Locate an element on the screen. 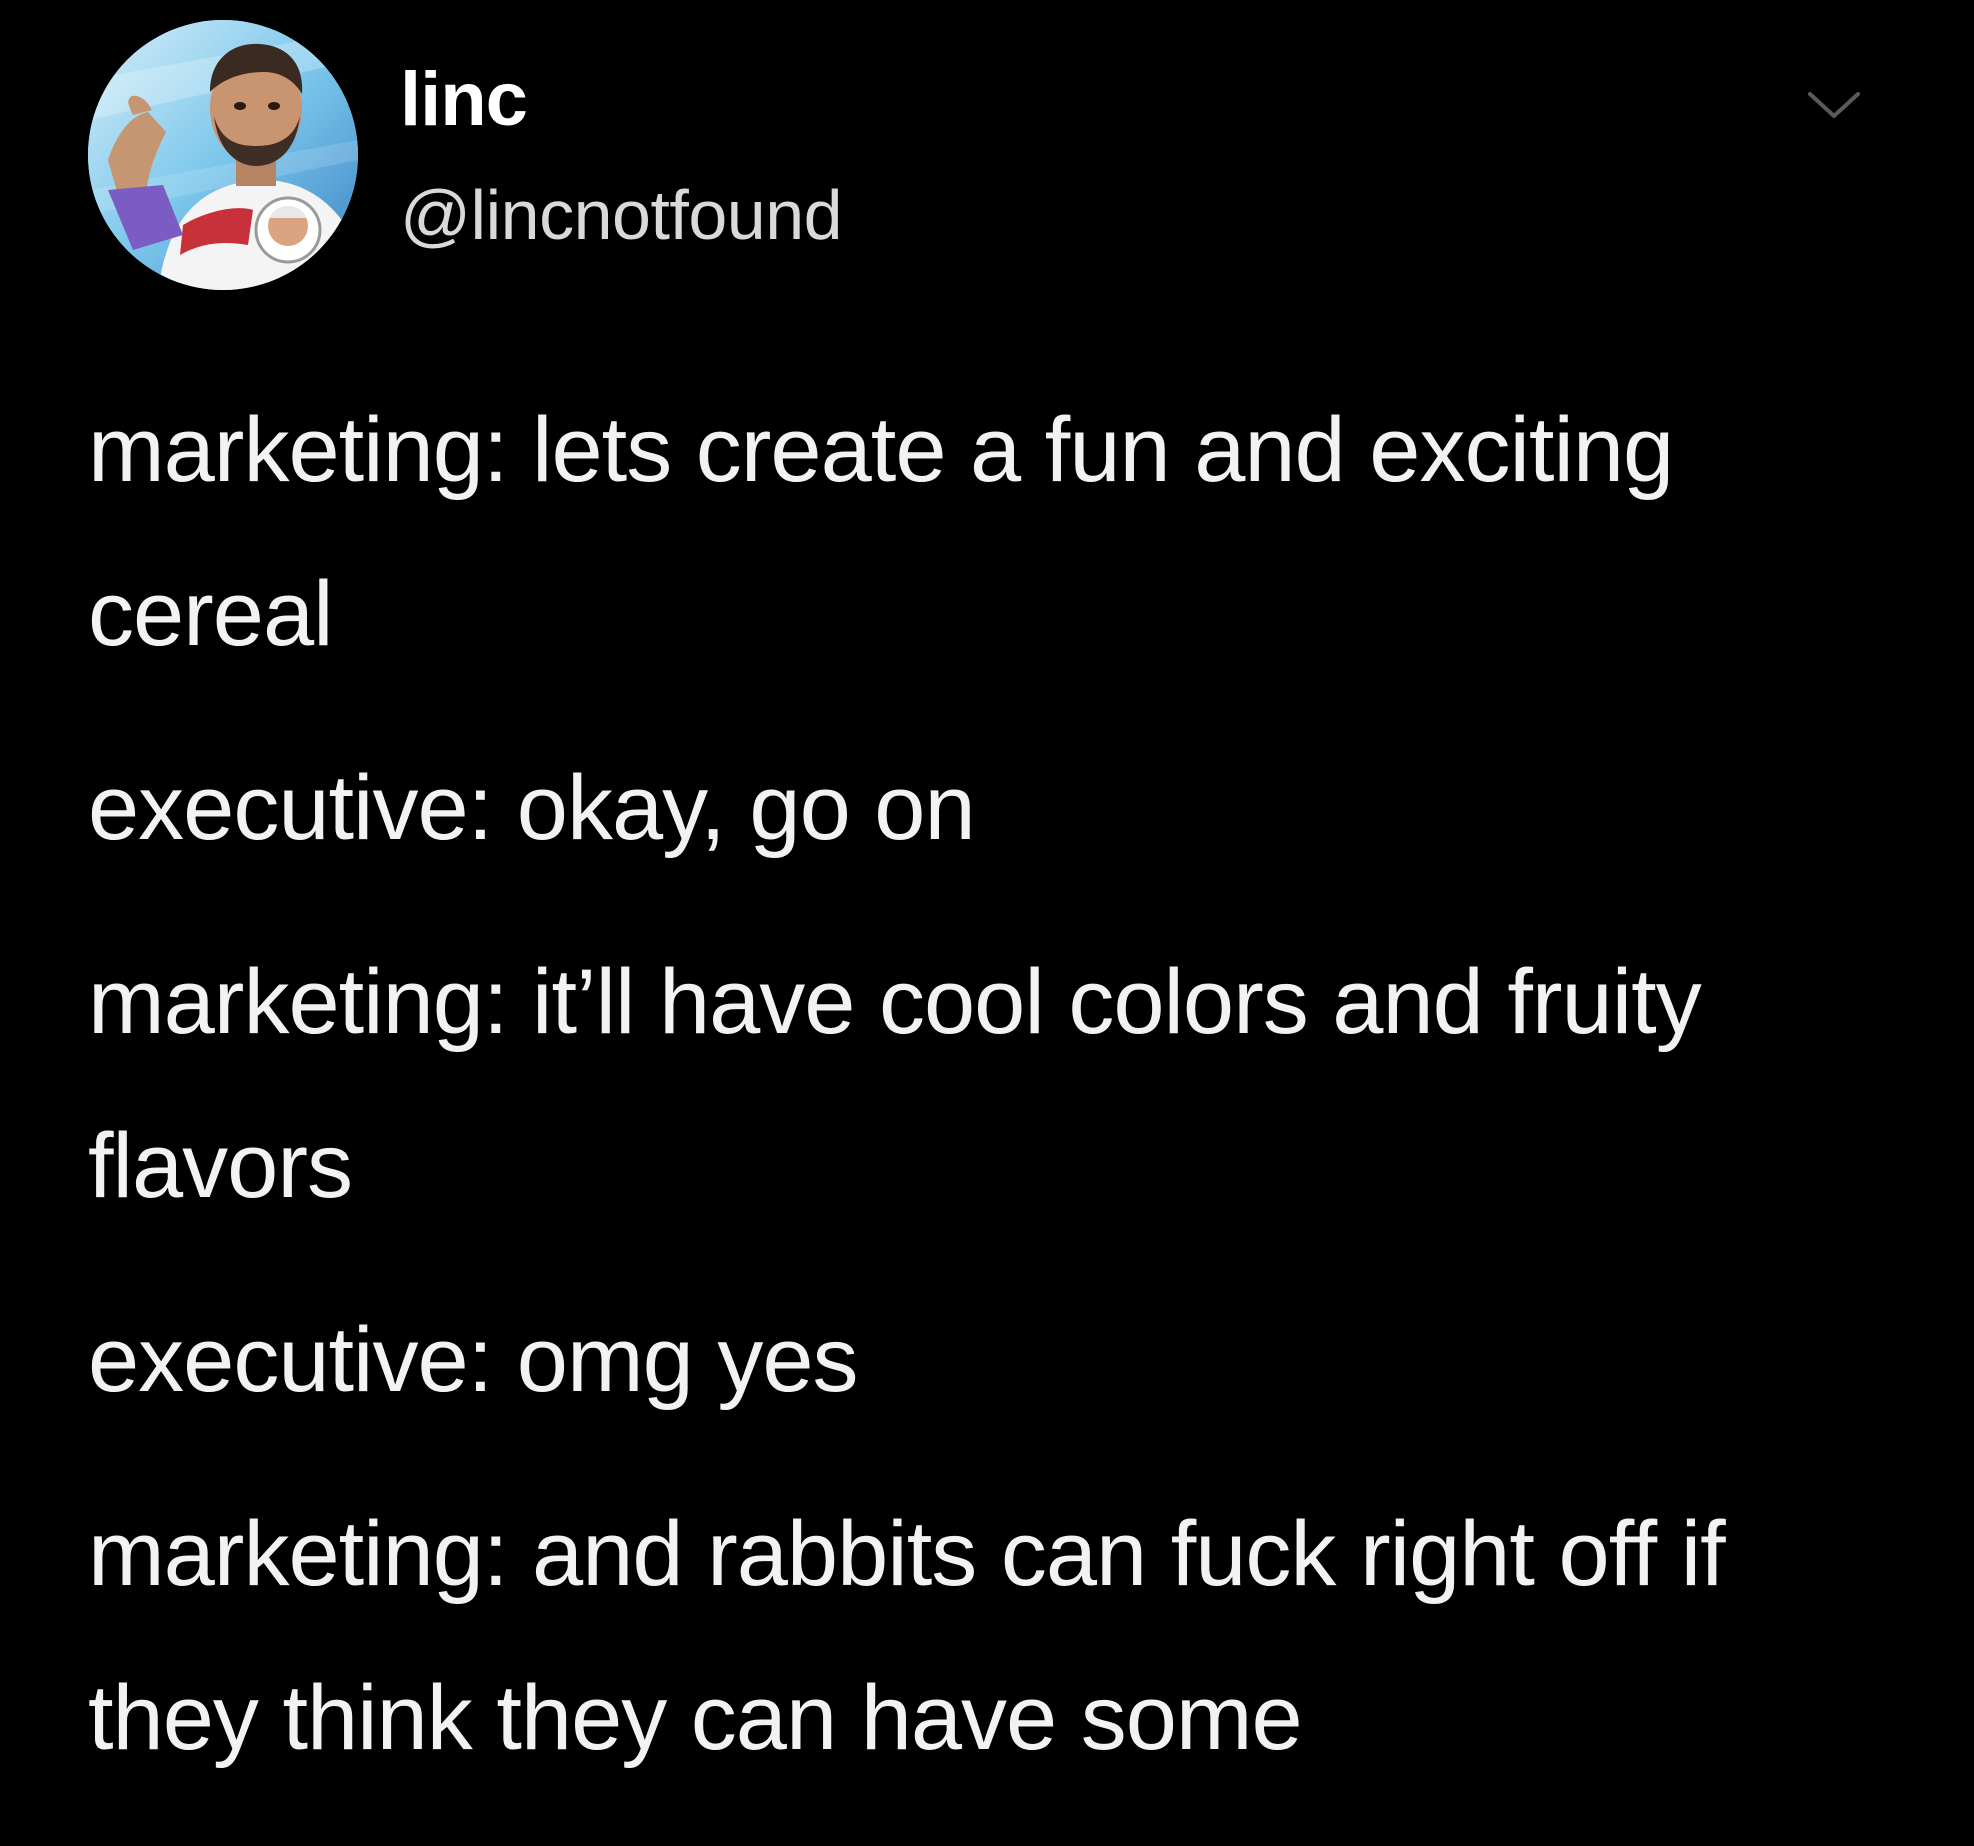  user-handle: @lincnotfound is located at coordinates (621, 215).